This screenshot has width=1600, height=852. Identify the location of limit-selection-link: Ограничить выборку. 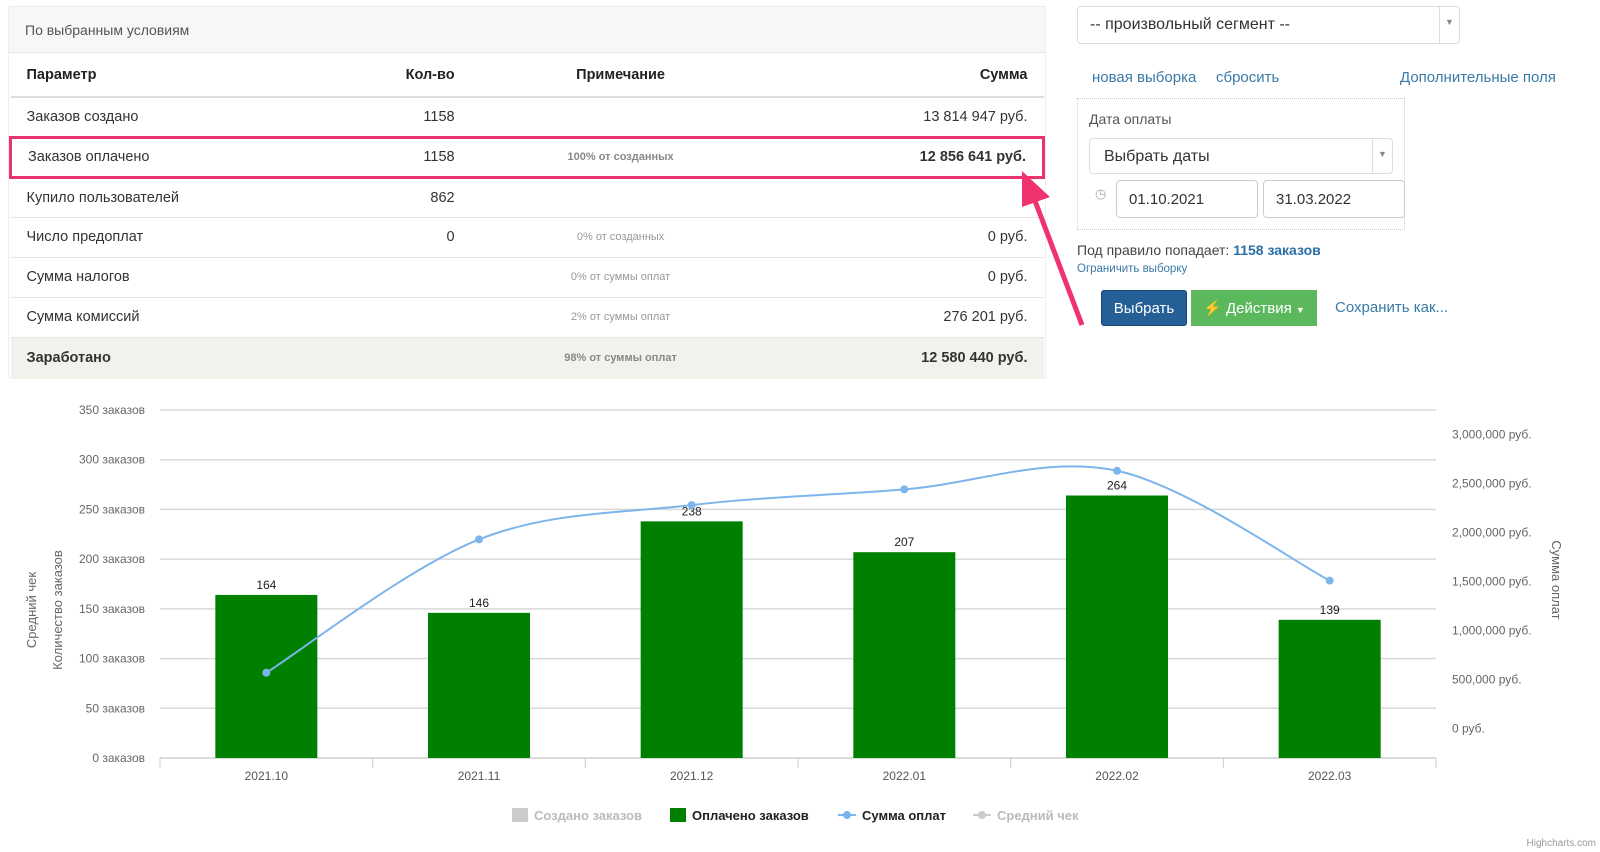
(1132, 269).